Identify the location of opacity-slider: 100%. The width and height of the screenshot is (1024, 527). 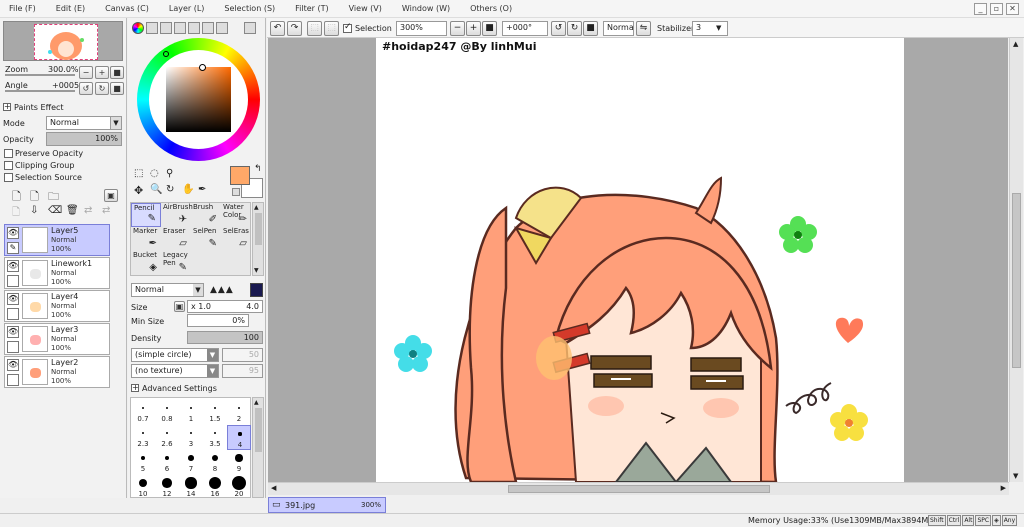
(84, 139).